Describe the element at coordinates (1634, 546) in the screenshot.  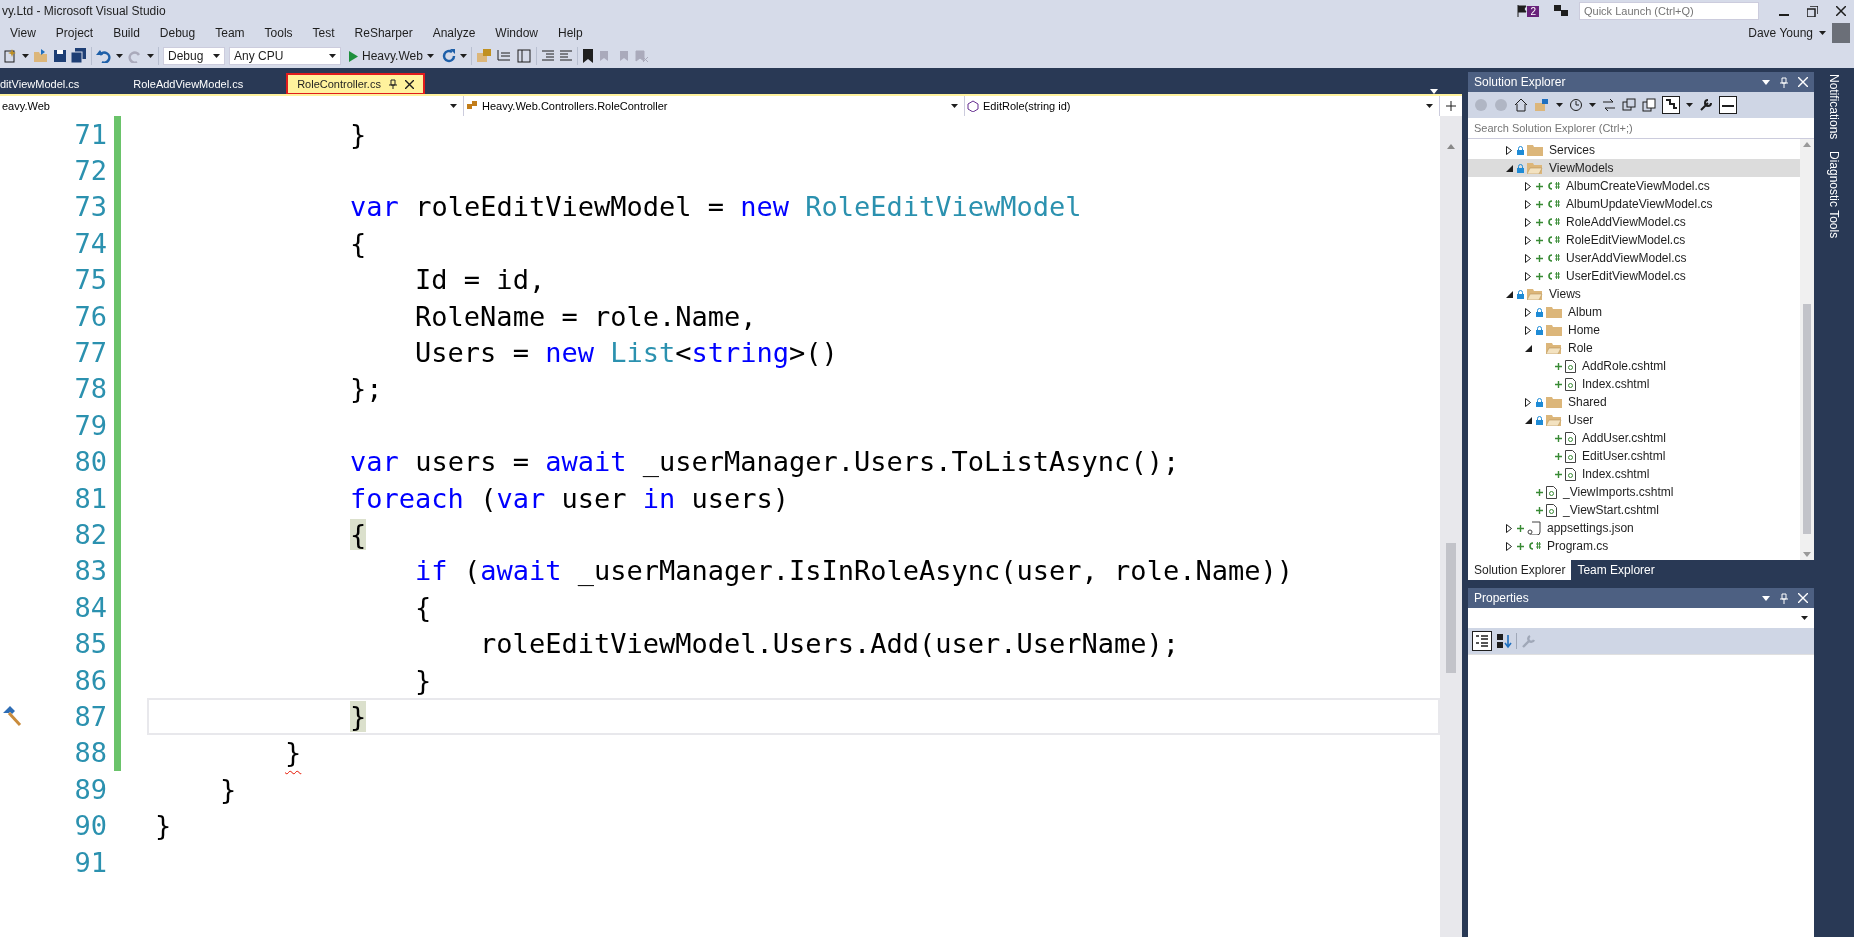
I see `tree-item: Program.cs` at that location.